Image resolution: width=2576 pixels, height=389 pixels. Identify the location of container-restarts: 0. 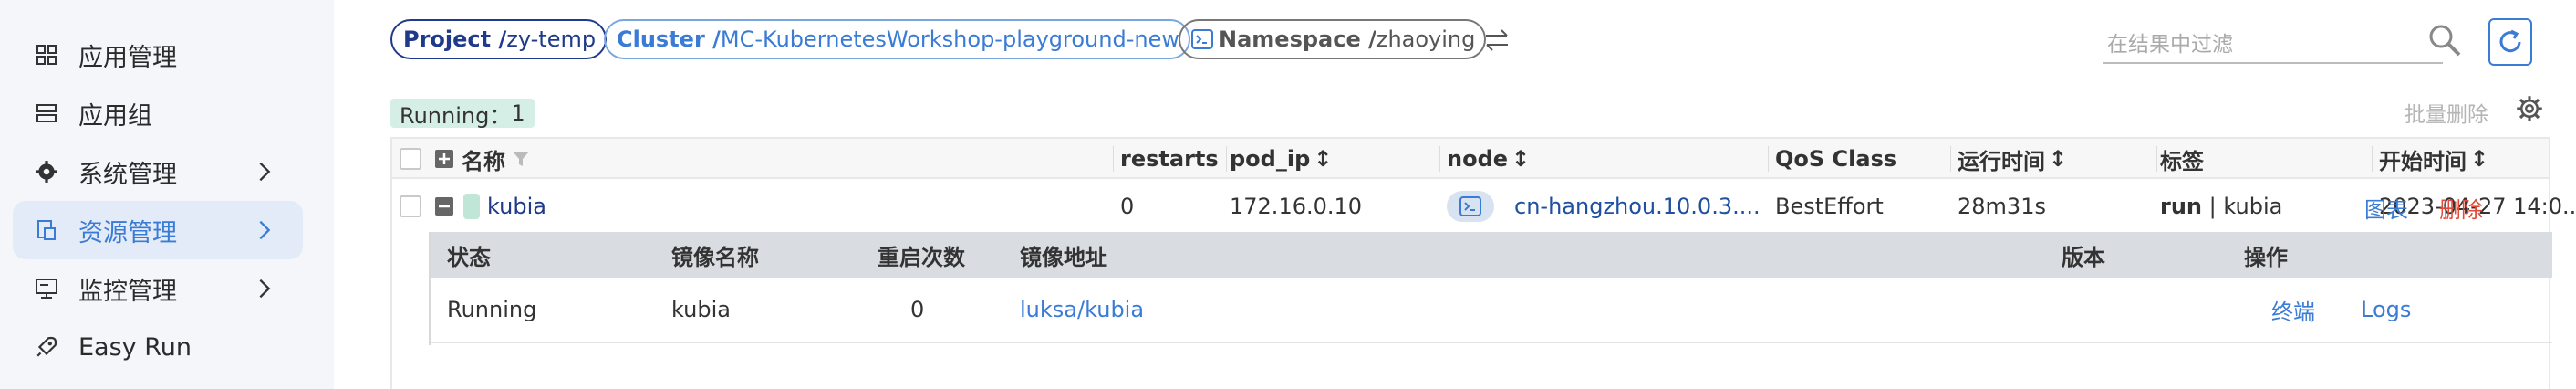
(917, 309).